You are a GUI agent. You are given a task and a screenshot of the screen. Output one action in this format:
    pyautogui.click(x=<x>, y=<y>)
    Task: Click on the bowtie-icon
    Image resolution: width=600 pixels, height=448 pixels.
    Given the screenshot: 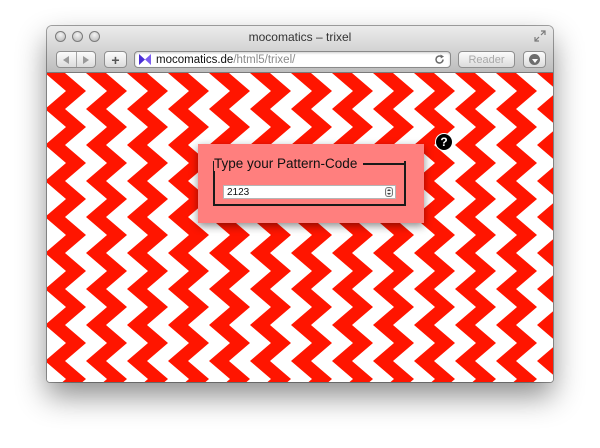 What is the action you would take?
    pyautogui.click(x=145, y=59)
    